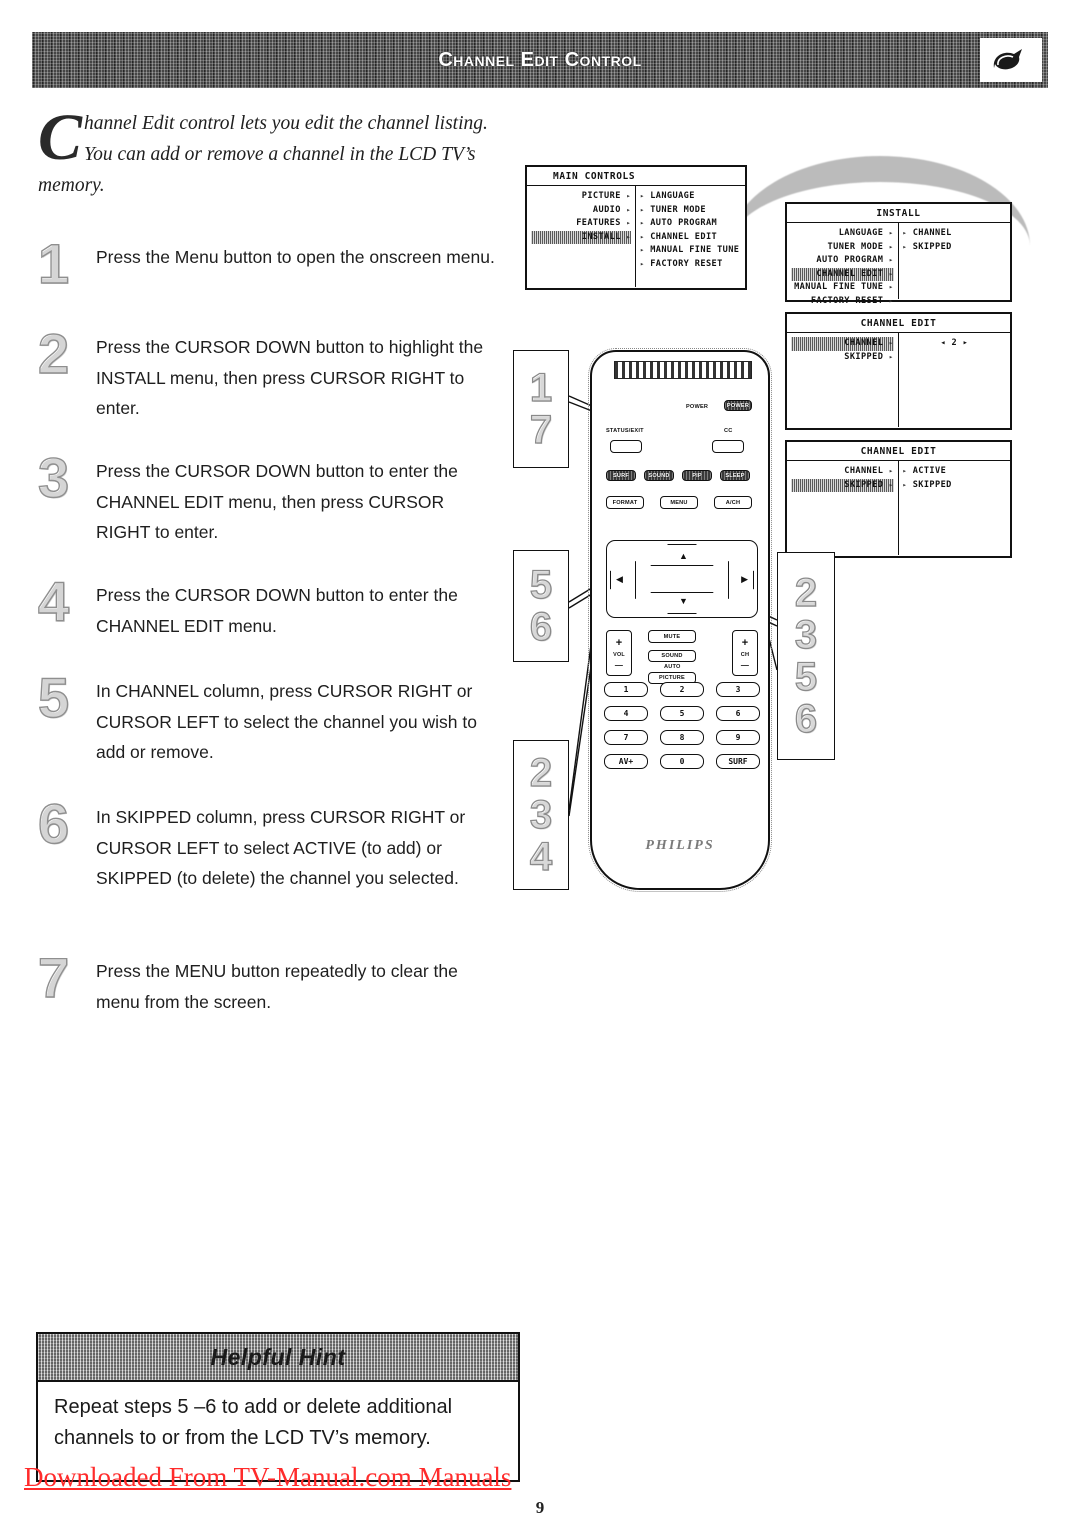  I want to click on cc-label: CC, so click(728, 431).